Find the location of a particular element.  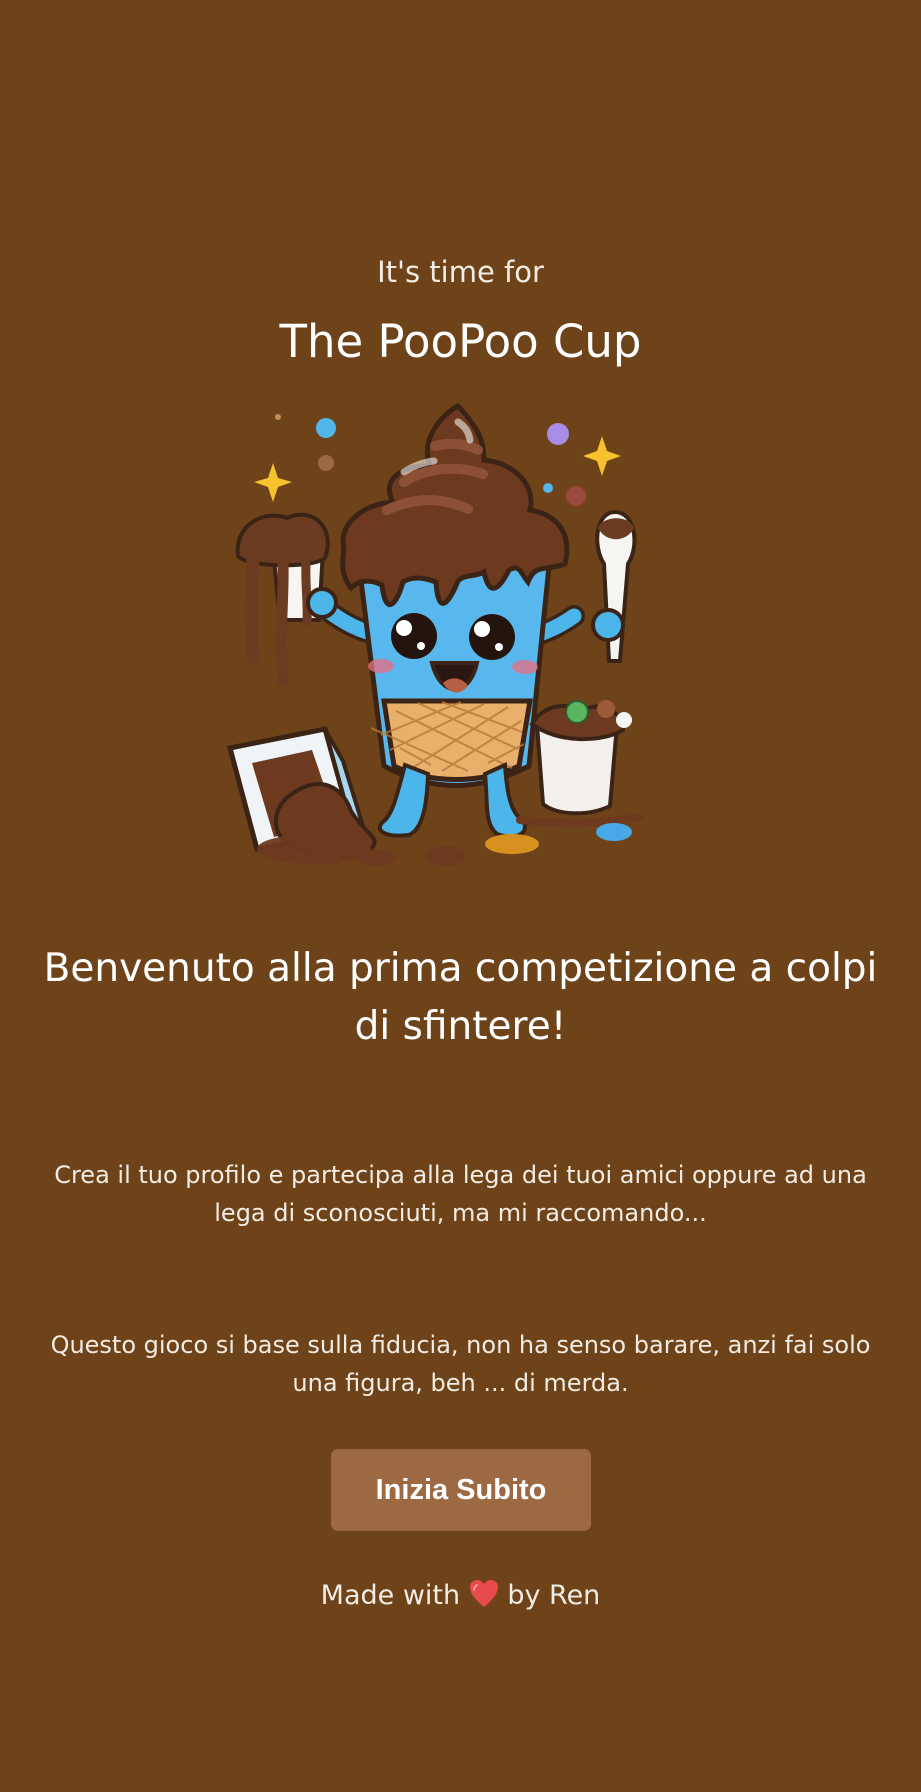

poop-ice-cream-cup-mascot-icon is located at coordinates (434, 634).